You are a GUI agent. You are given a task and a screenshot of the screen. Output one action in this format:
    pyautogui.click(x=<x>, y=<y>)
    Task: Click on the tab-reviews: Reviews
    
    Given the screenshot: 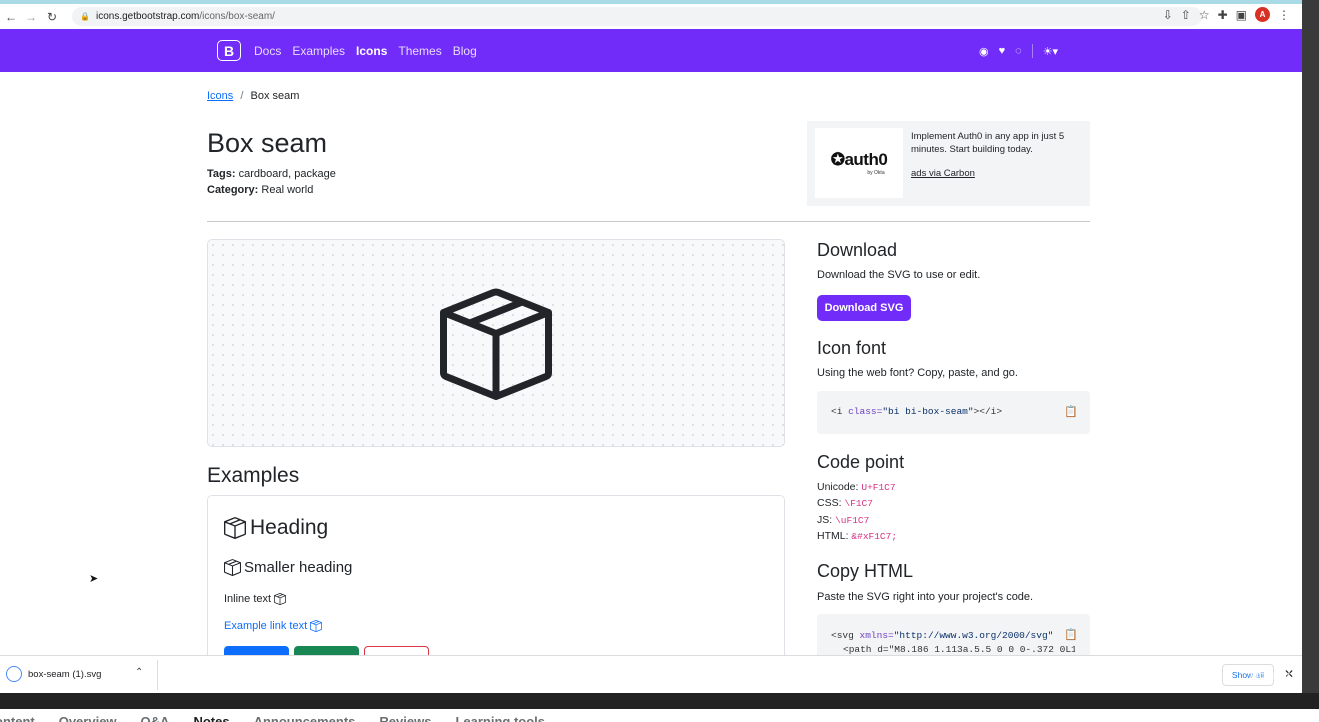 What is the action you would take?
    pyautogui.click(x=405, y=718)
    